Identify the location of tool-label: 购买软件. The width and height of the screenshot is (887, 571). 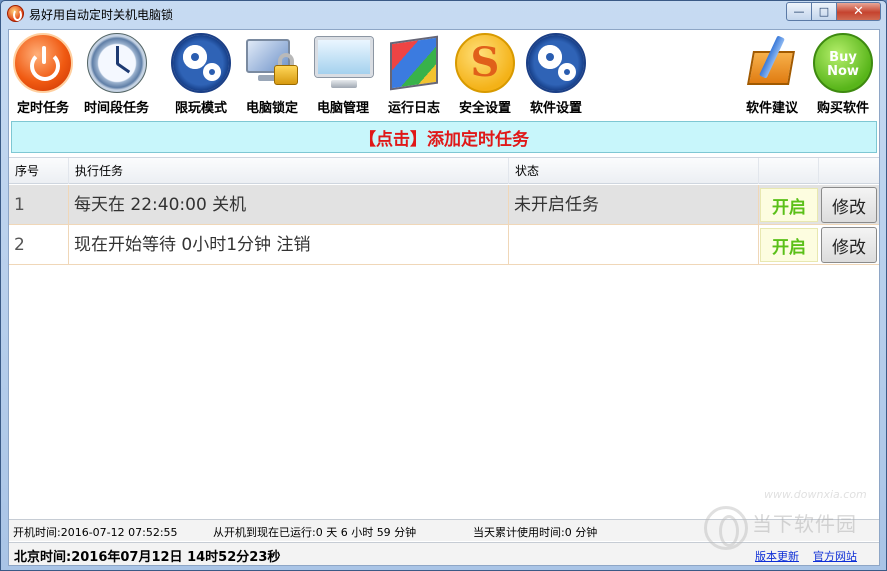
(842, 108).